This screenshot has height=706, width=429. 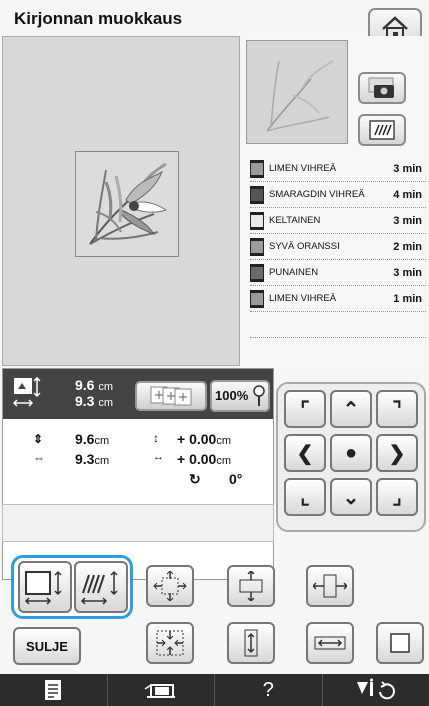 What do you see at coordinates (305, 453) in the screenshot?
I see `move-left-button: ❮` at bounding box center [305, 453].